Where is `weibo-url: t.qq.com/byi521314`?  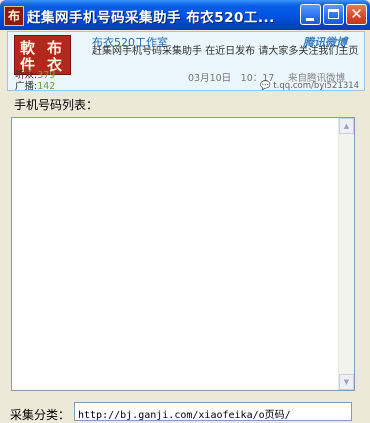
weibo-url: t.qq.com/byi521314 is located at coordinates (316, 86).